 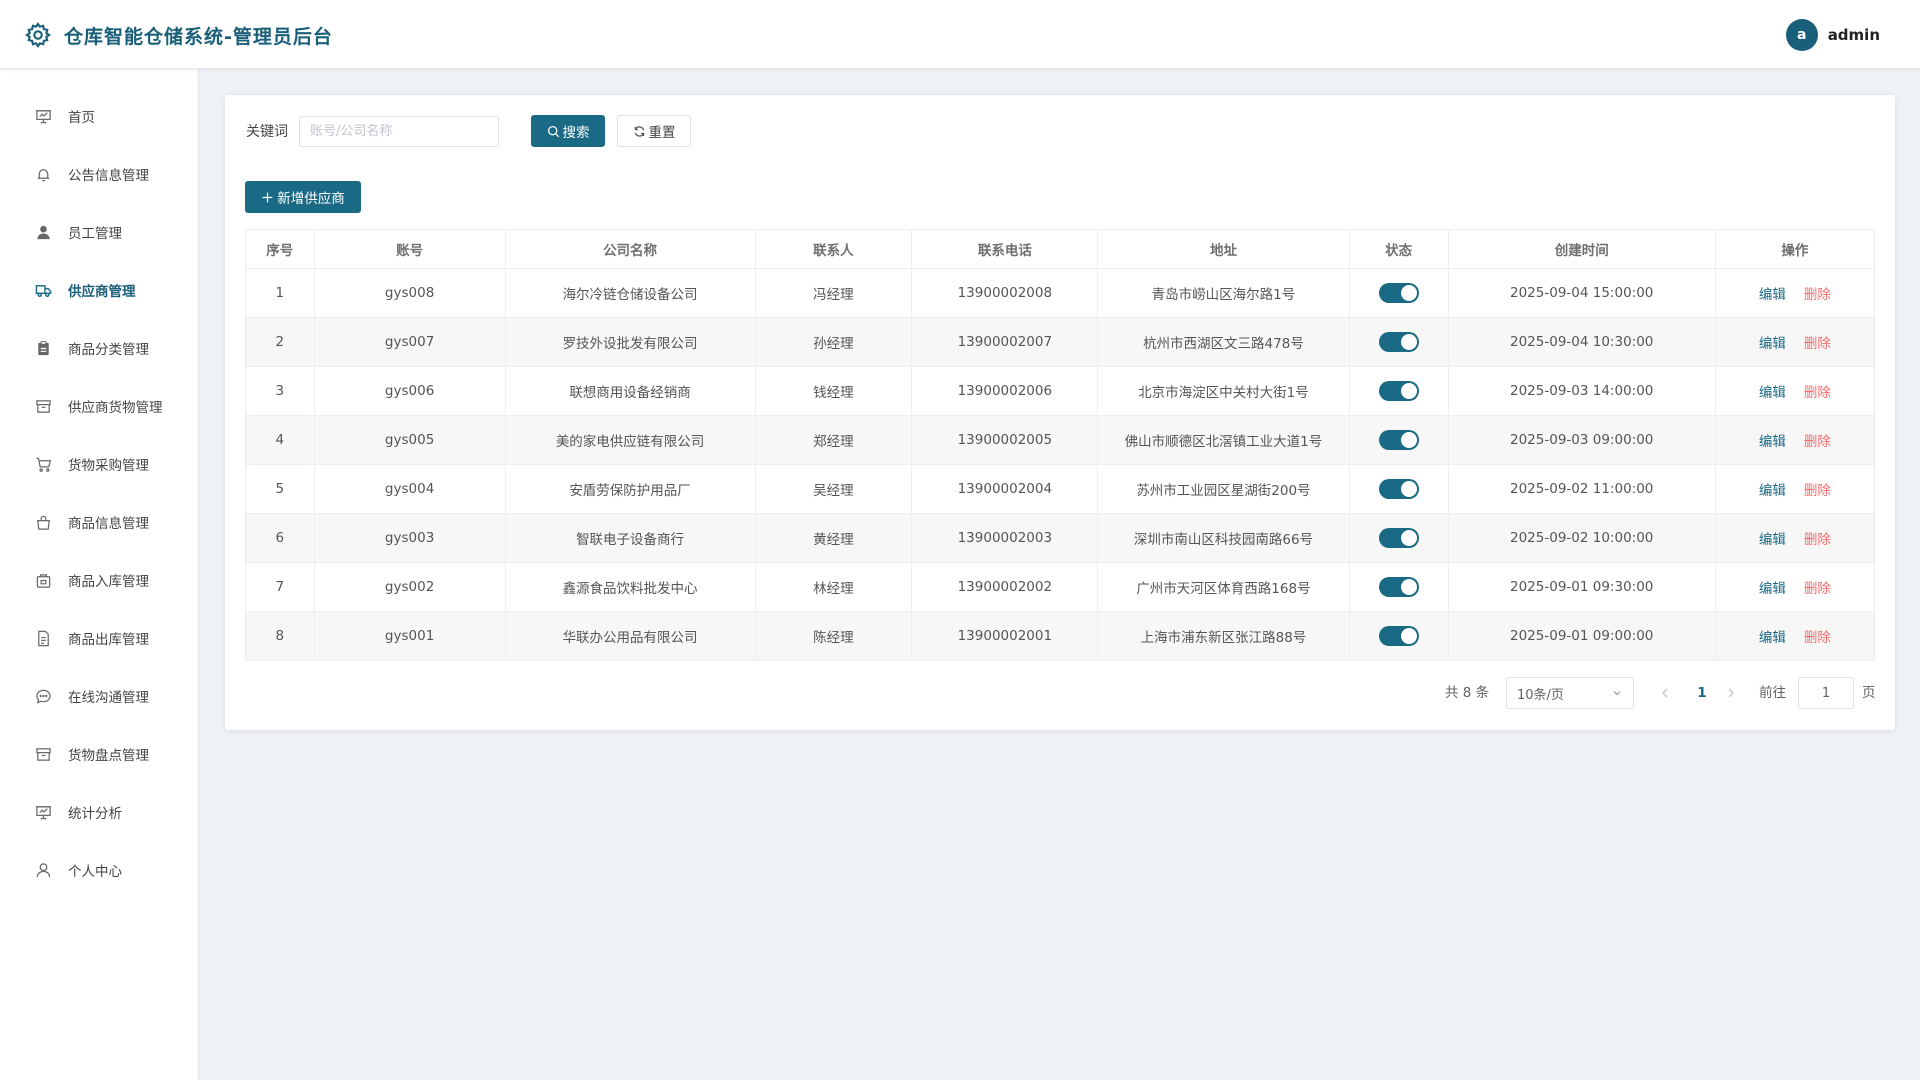 I want to click on cell-created: 2025-09-01 09:00:00, so click(x=1581, y=636).